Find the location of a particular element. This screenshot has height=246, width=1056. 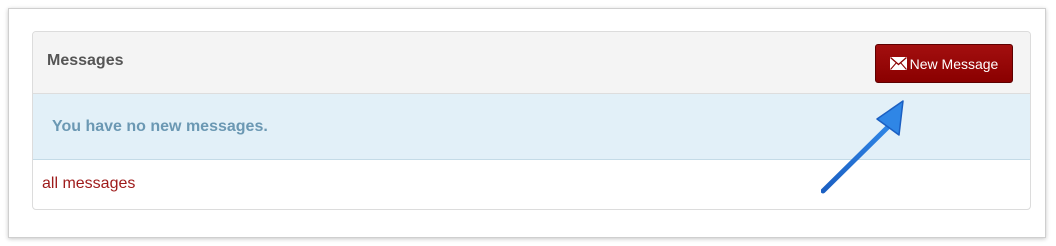

all-messages-link: all messages is located at coordinates (88, 184).